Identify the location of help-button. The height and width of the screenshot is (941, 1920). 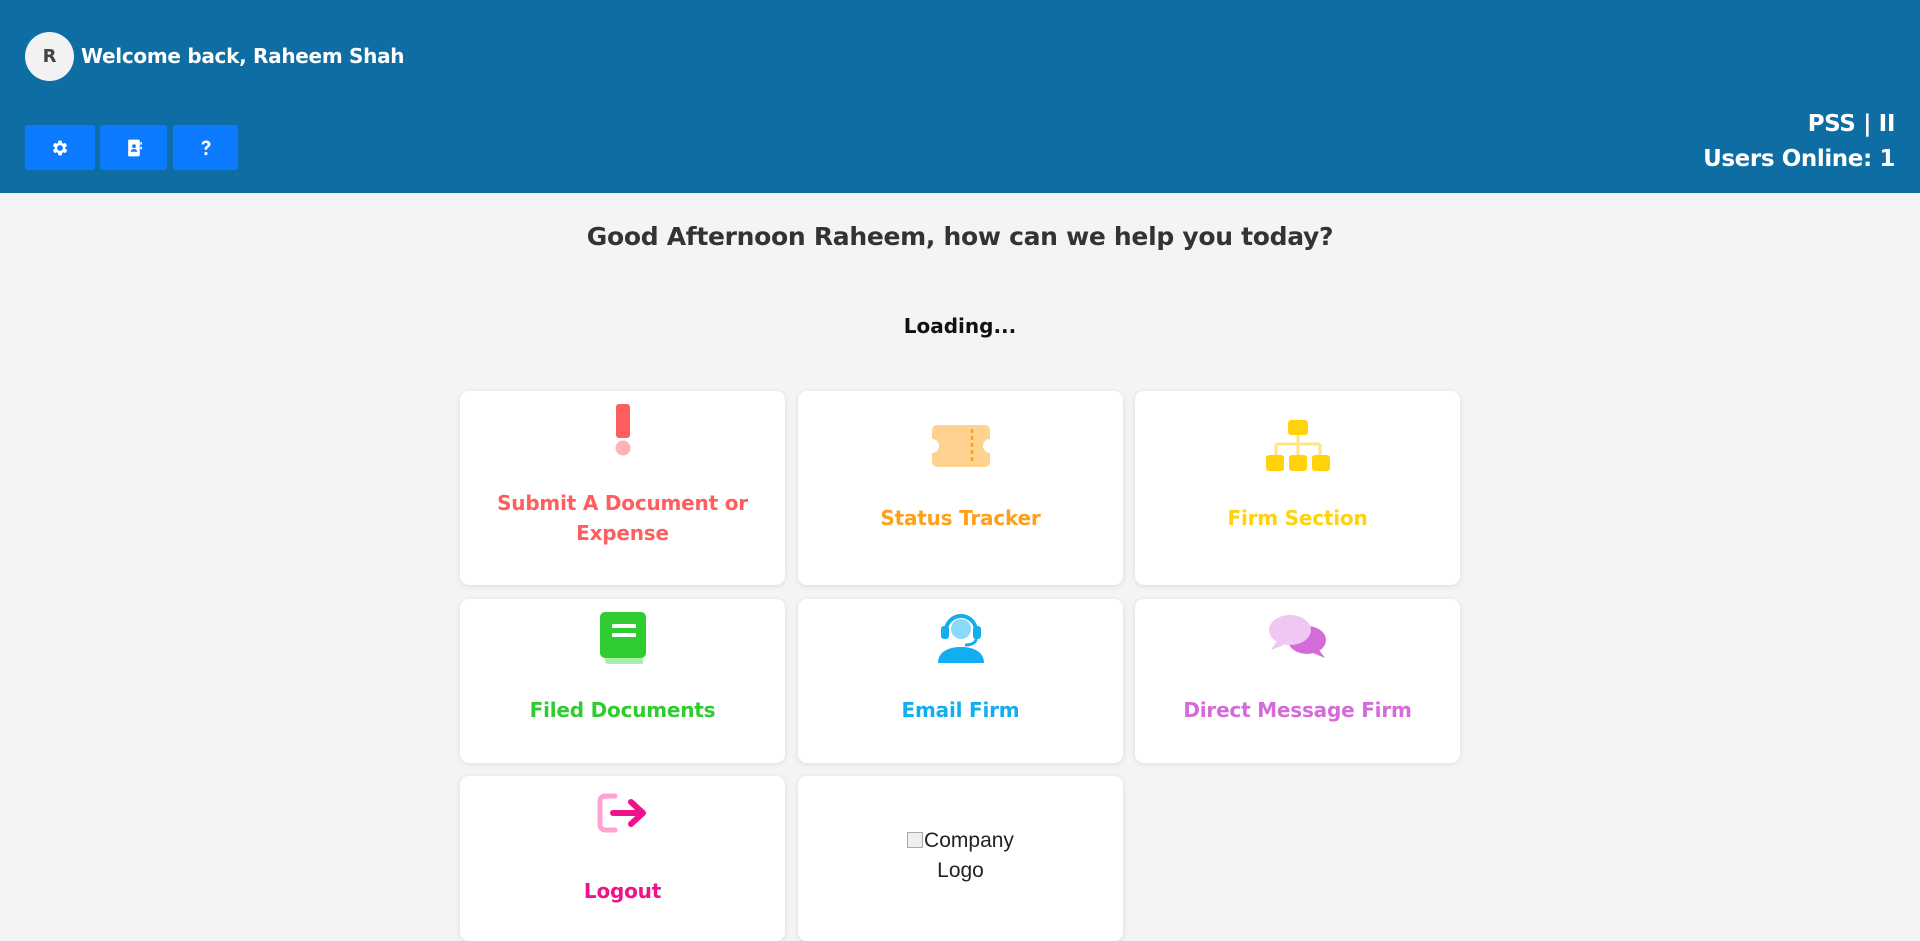
(205, 147).